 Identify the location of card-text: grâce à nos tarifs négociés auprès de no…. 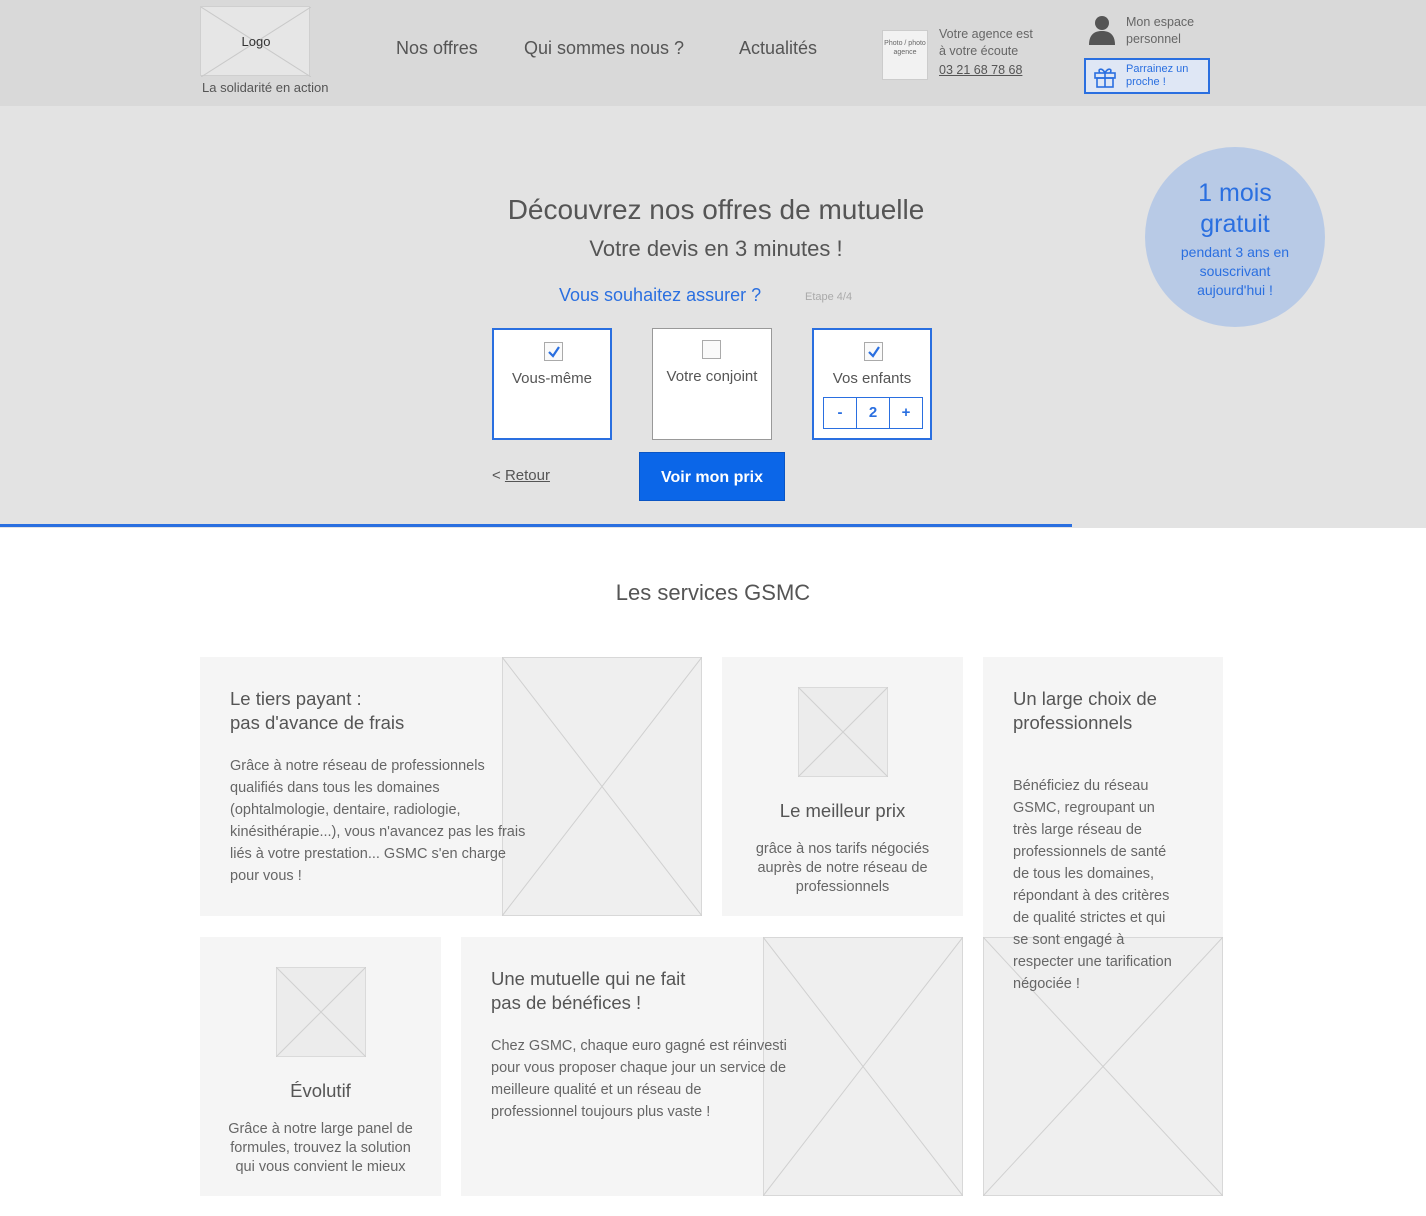
(842, 868).